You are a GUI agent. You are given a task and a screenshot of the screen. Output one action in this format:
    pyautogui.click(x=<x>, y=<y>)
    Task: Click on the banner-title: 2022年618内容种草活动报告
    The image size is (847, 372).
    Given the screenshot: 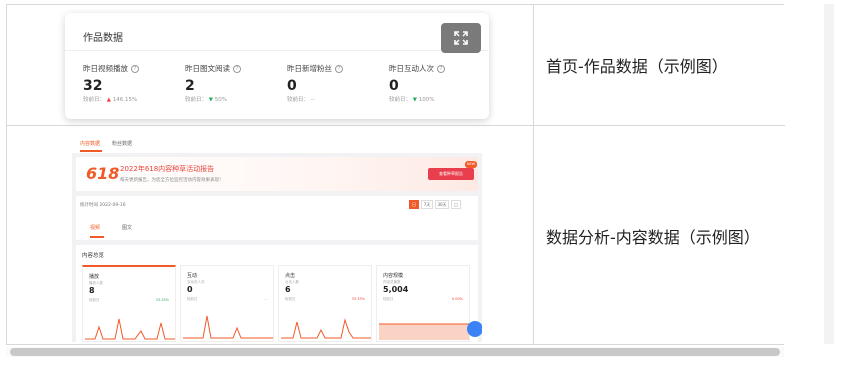 What is the action you would take?
    pyautogui.click(x=167, y=169)
    